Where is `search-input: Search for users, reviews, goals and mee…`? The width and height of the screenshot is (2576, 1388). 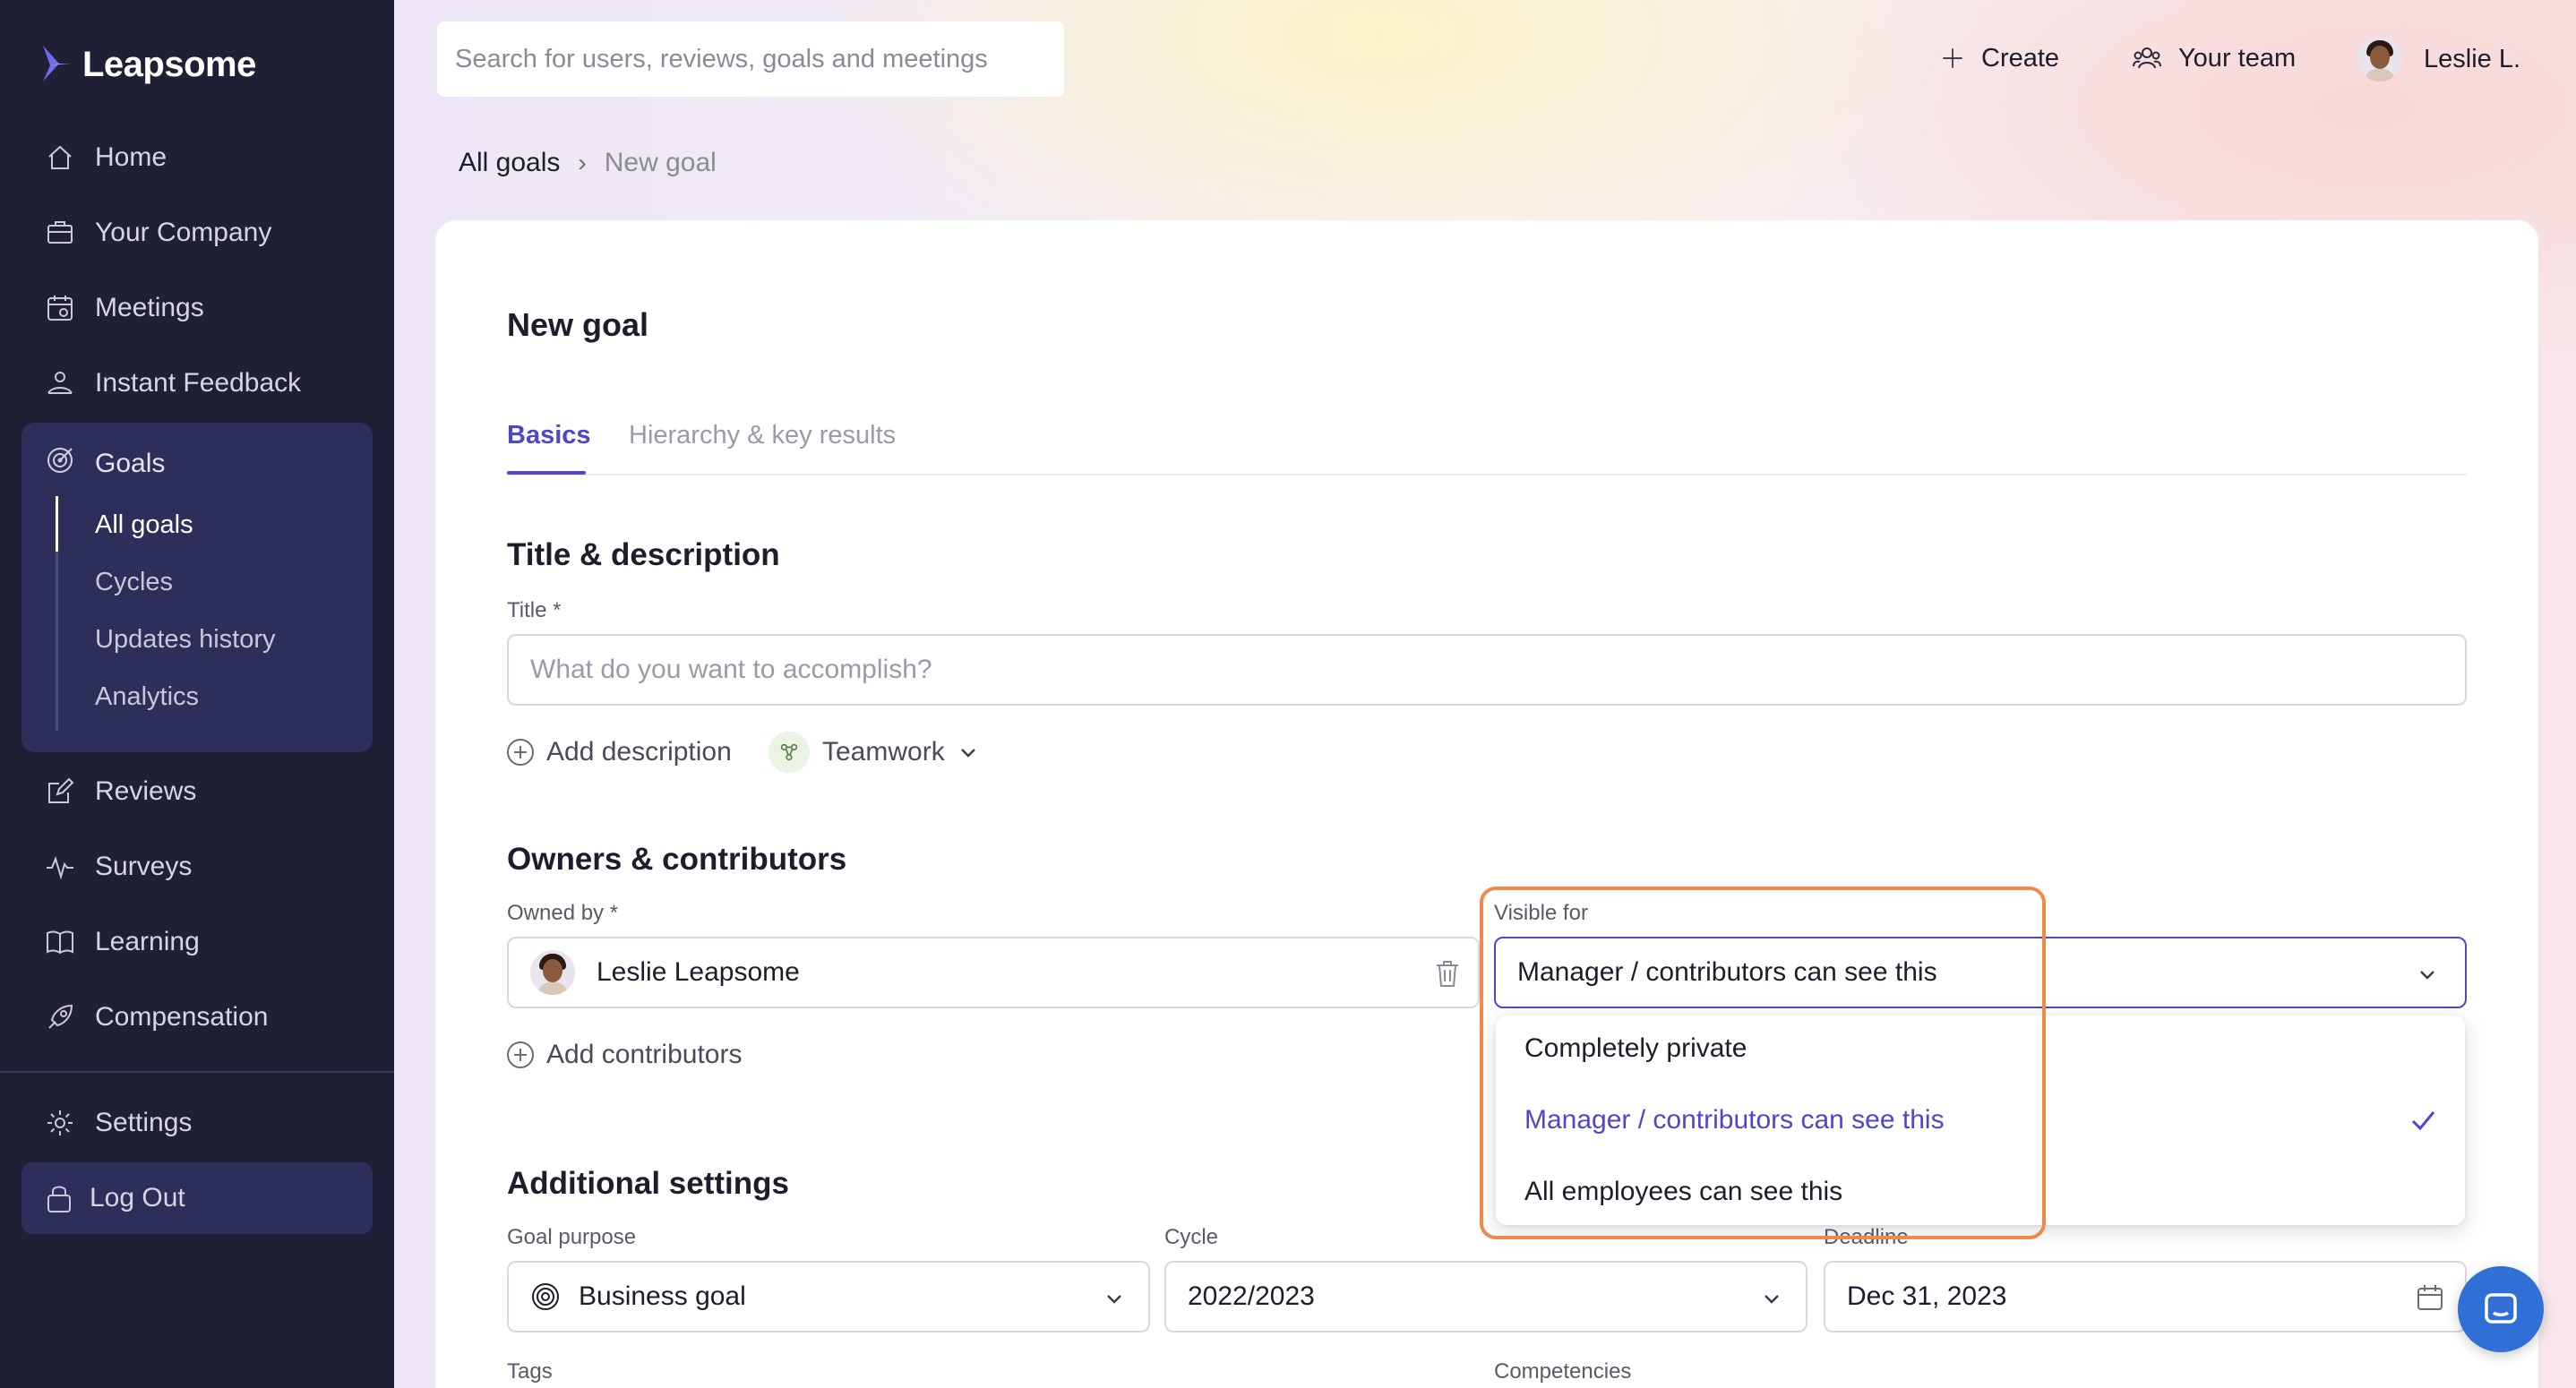
search-input: Search for users, reviews, goals and mee… is located at coordinates (750, 59).